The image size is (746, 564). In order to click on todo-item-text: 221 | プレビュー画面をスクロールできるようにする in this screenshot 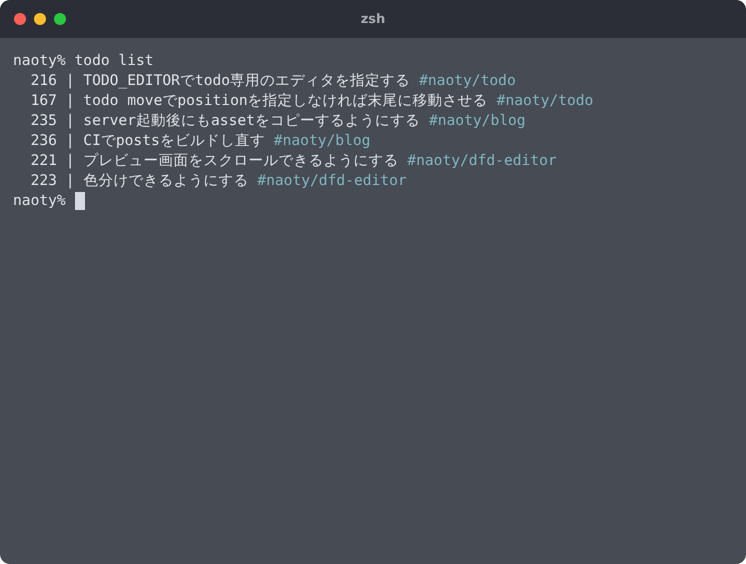, I will do `click(214, 161)`.